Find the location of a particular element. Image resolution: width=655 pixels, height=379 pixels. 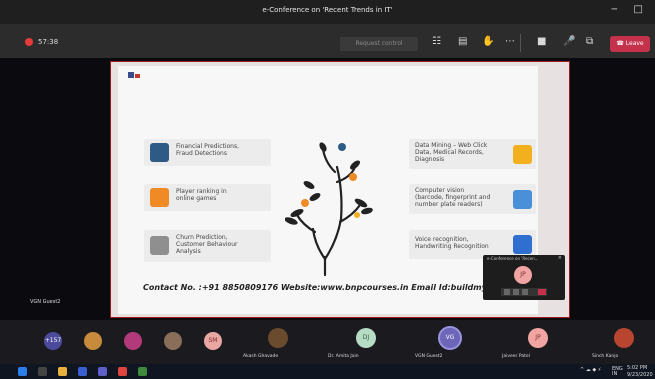

avatar: SM is located at coordinates (213, 341).